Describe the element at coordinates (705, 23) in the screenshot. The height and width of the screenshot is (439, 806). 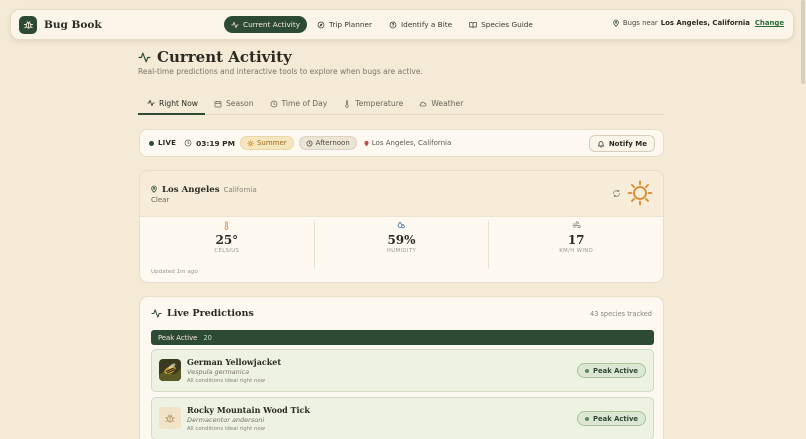
I see `location-name: Los Angeles, California` at that location.